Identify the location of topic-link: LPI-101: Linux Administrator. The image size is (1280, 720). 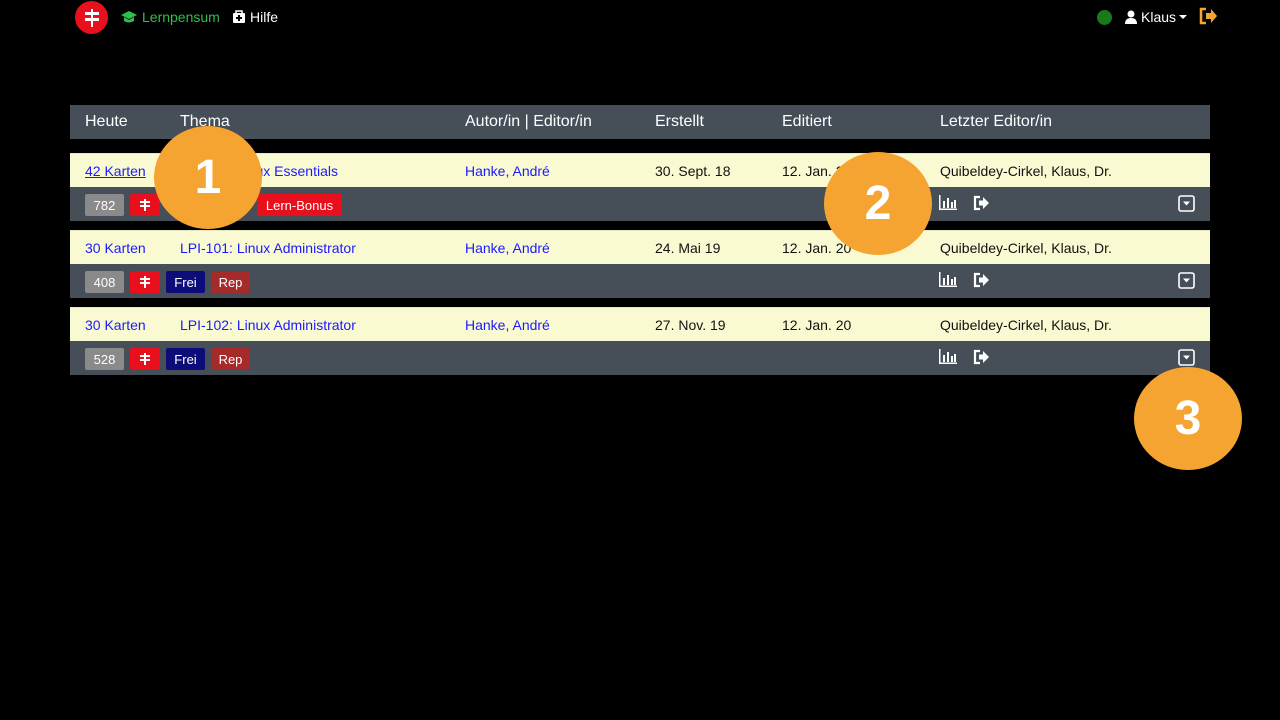
(268, 248).